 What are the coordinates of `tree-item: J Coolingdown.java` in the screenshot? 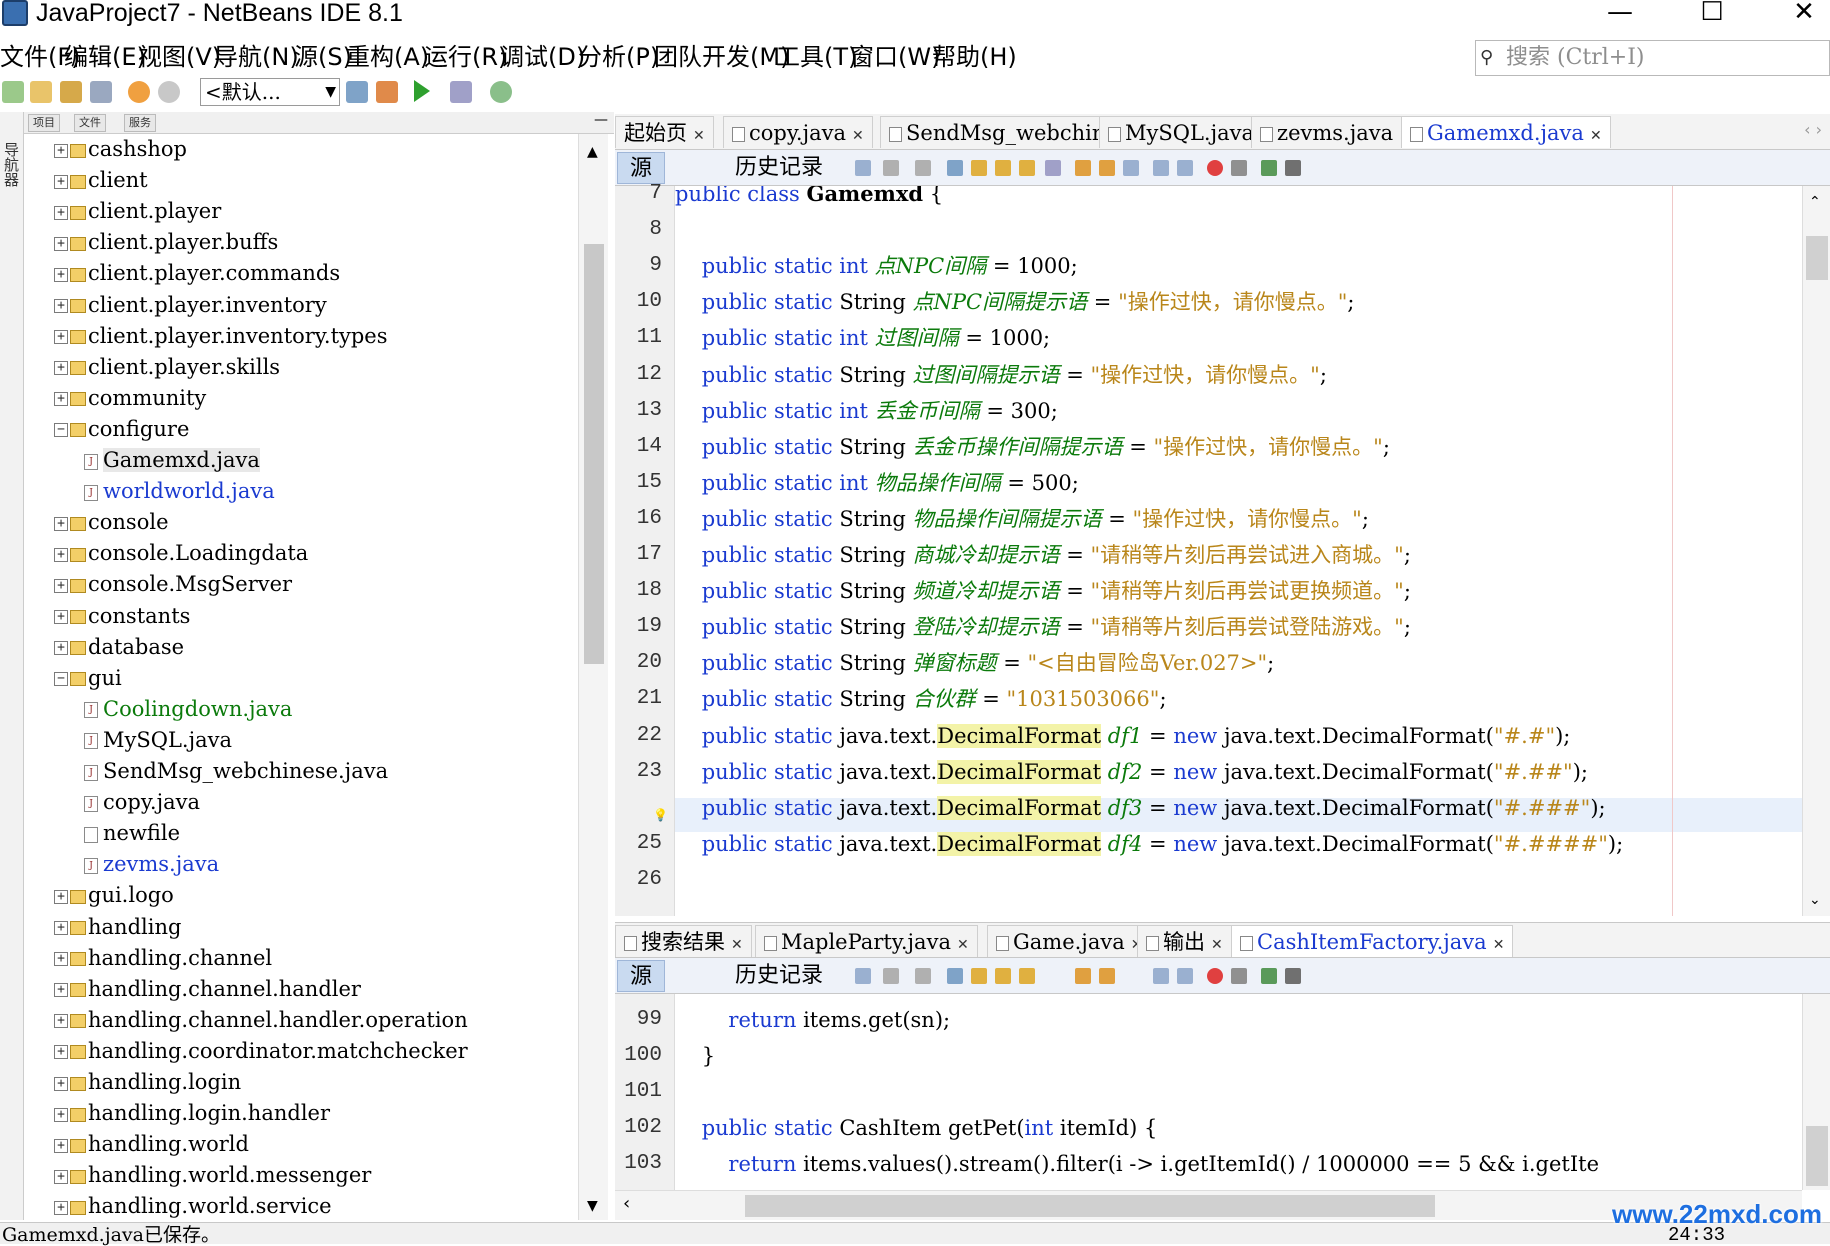 It's located at (188, 709).